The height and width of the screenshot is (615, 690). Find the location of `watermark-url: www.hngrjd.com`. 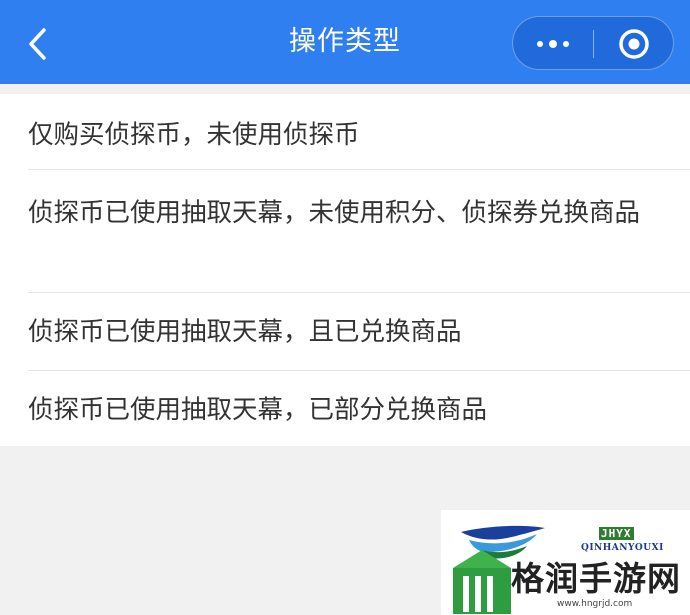

watermark-url: www.hngrjd.com is located at coordinates (595, 604).